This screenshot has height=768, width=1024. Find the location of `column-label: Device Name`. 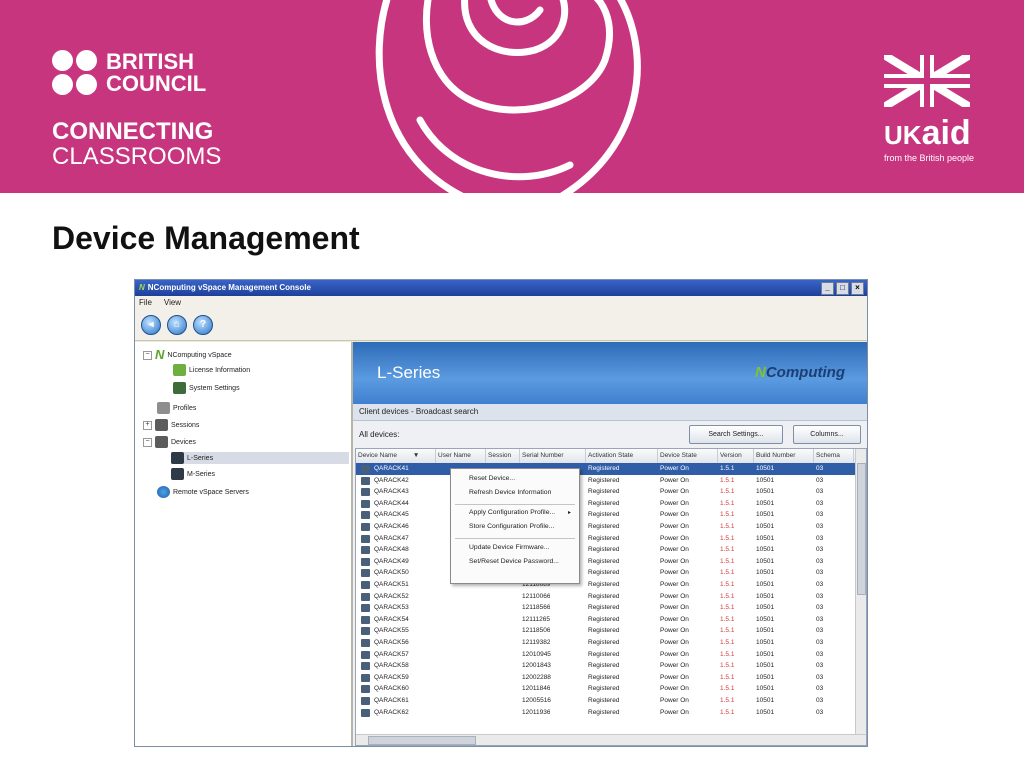

column-label: Device Name is located at coordinates (378, 455).